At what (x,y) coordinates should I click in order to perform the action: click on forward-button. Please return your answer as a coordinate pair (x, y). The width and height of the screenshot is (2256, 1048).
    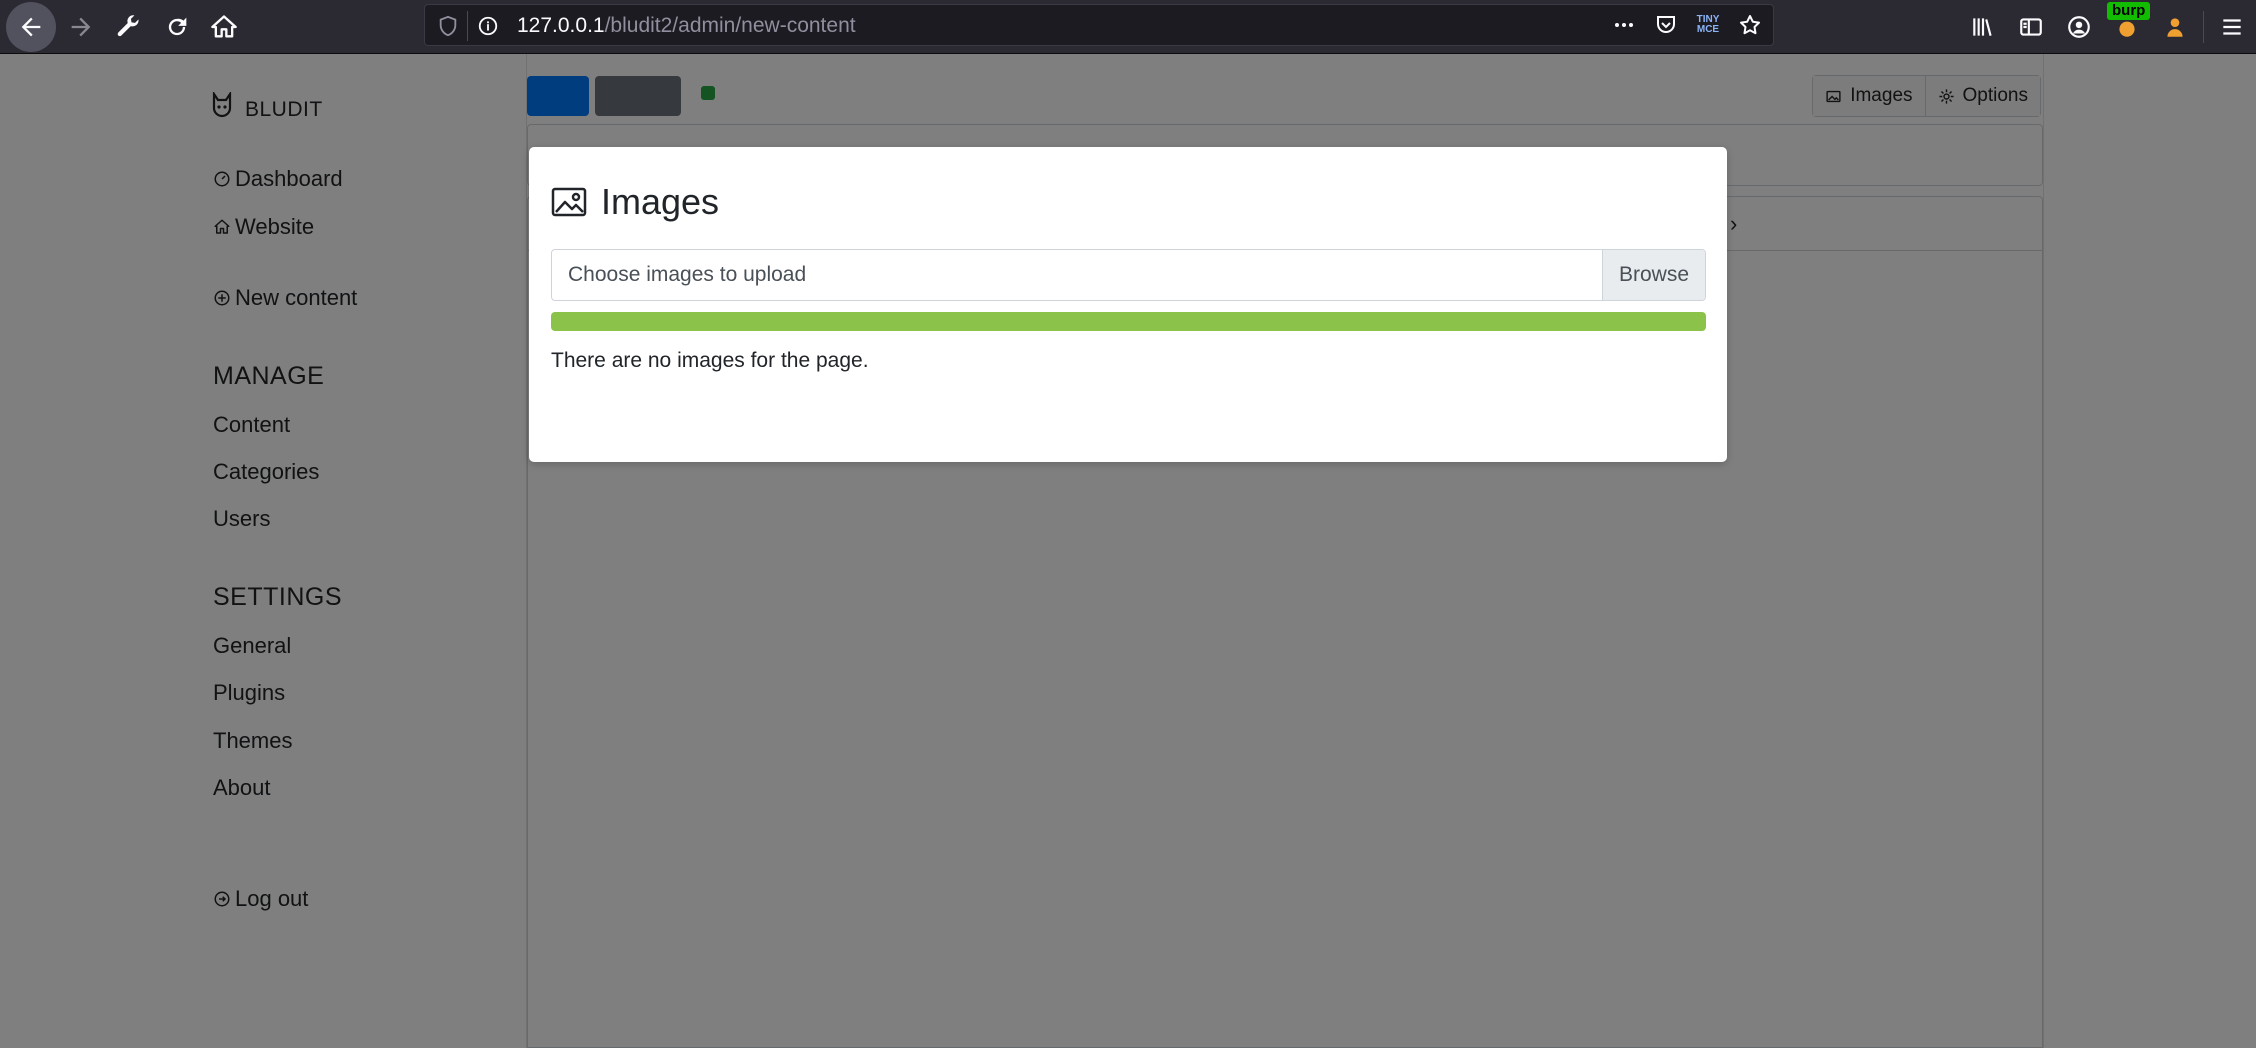
    Looking at the image, I should click on (81, 27).